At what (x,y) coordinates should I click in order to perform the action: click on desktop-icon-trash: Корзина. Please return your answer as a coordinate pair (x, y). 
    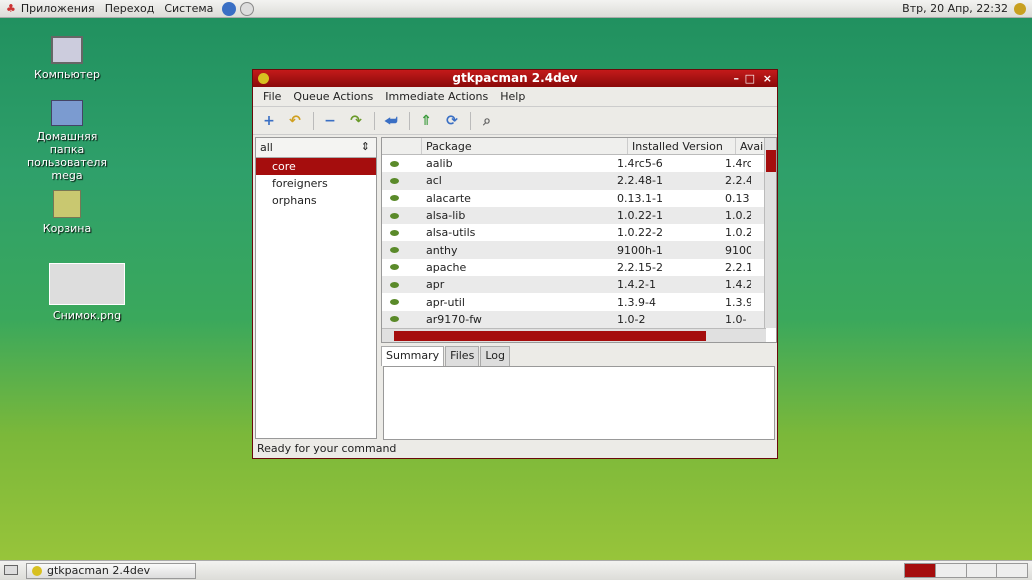
    Looking at the image, I should click on (67, 212).